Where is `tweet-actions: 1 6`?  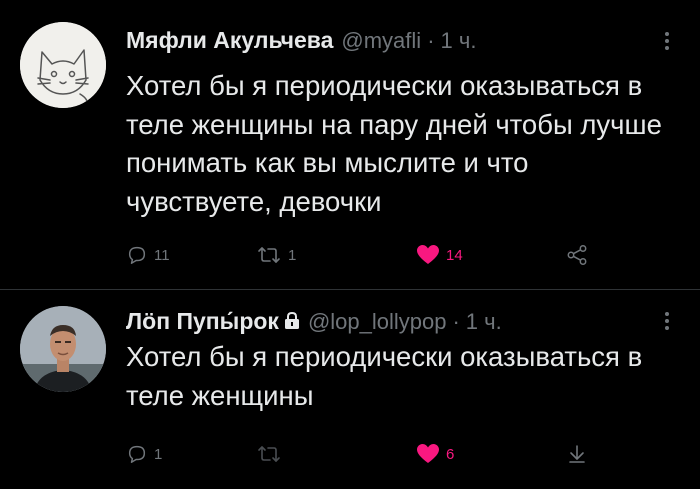 tweet-actions: 1 6 is located at coordinates (366, 454).